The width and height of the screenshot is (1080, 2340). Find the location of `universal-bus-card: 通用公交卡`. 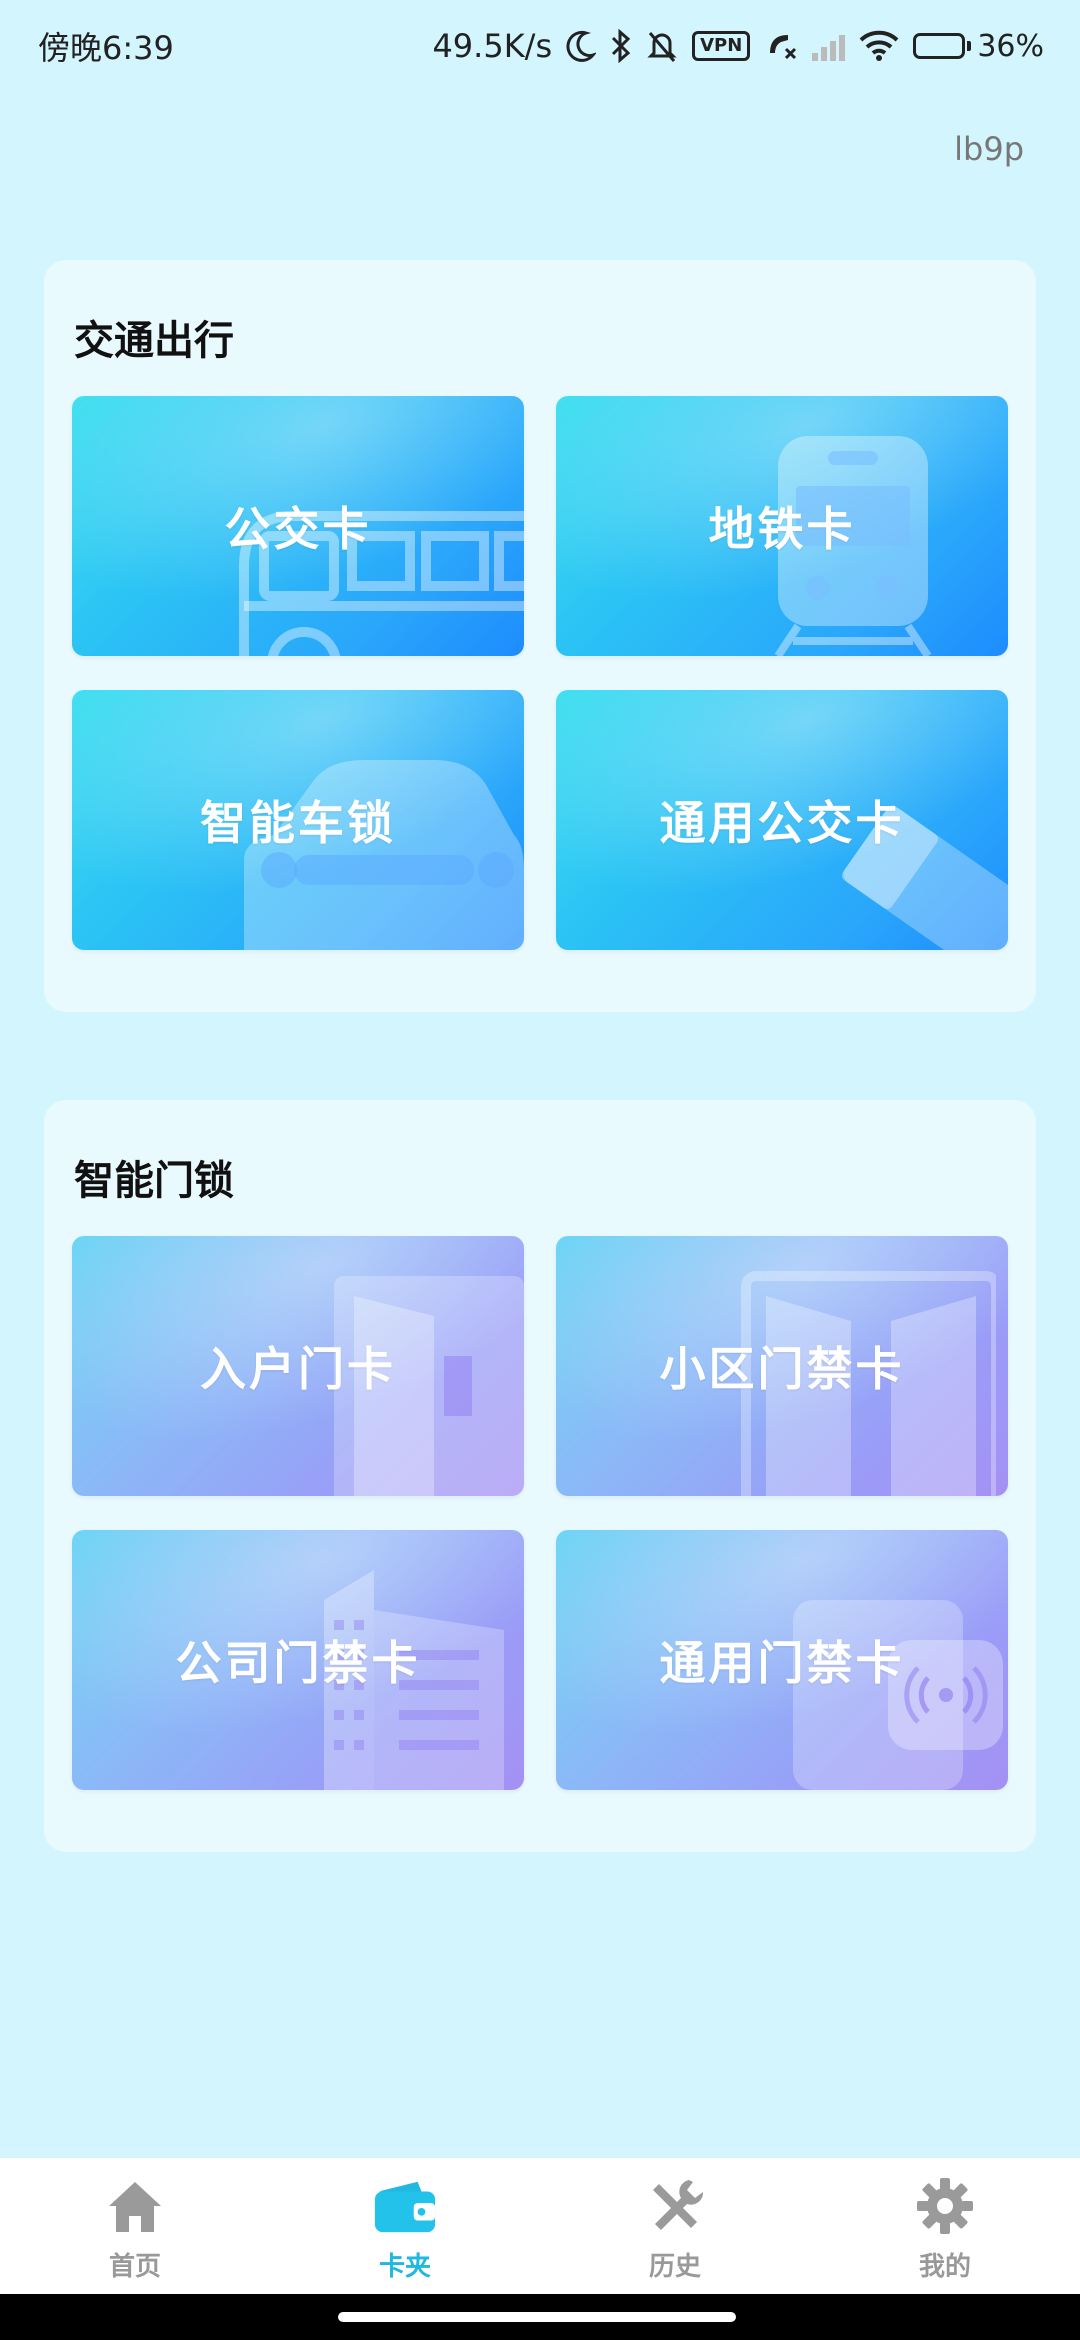

universal-bus-card: 通用公交卡 is located at coordinates (782, 820).